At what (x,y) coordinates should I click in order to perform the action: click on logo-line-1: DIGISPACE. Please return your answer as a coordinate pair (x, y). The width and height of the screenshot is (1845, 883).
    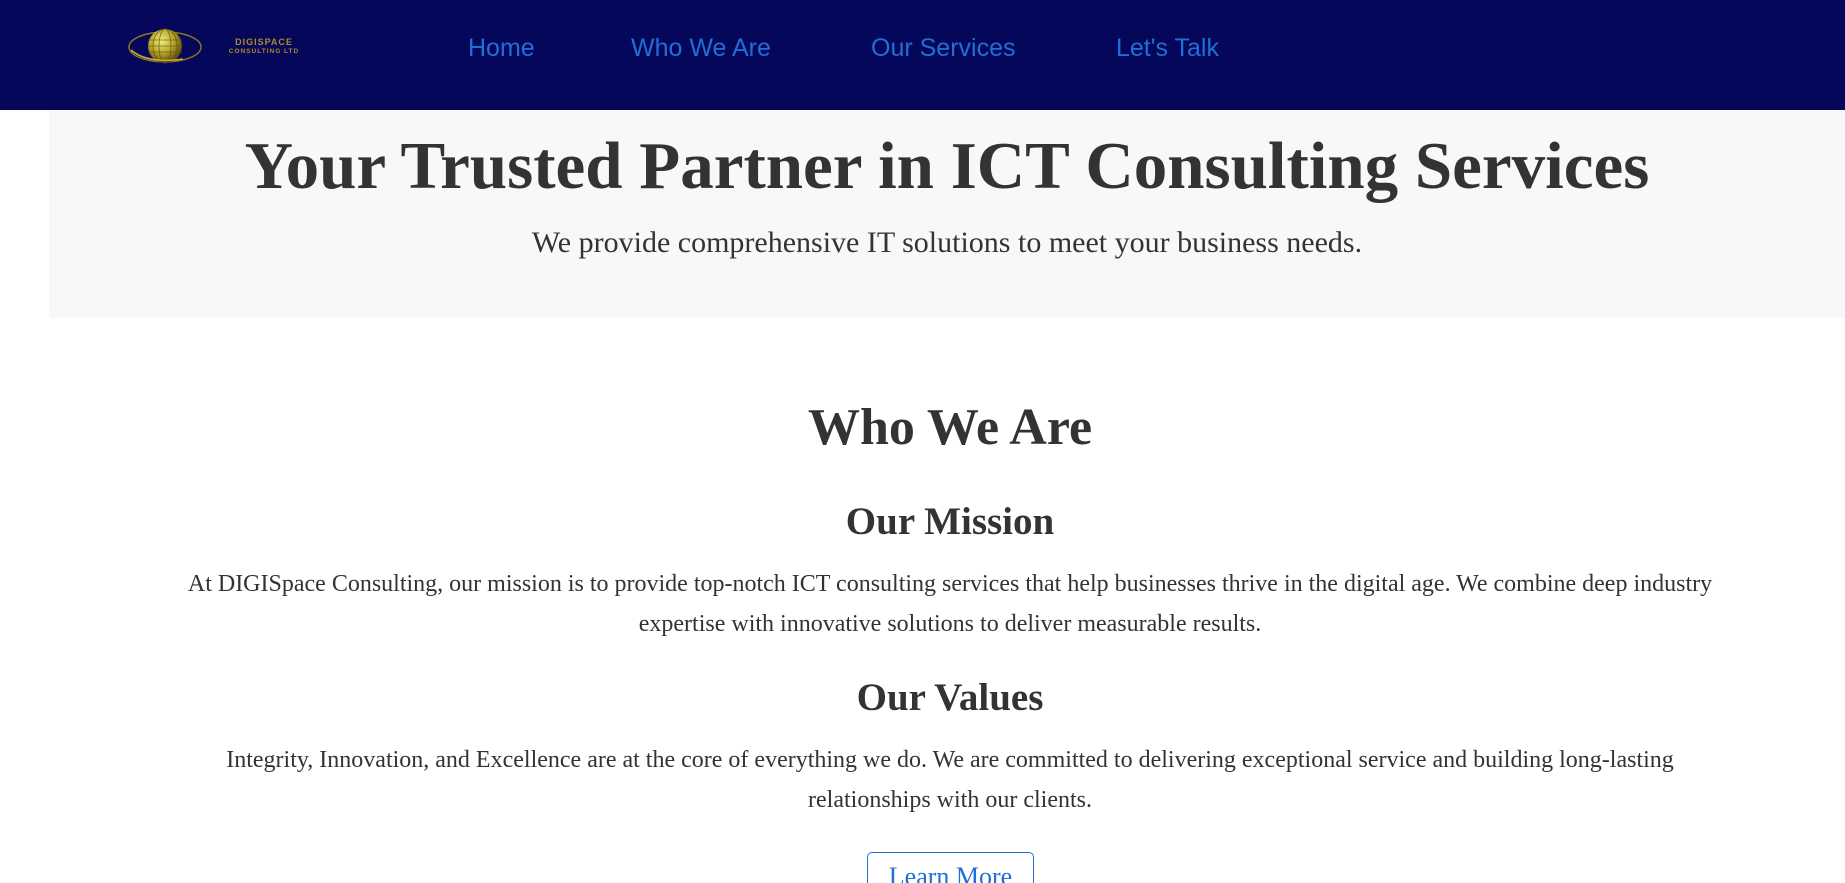
    Looking at the image, I should click on (264, 42).